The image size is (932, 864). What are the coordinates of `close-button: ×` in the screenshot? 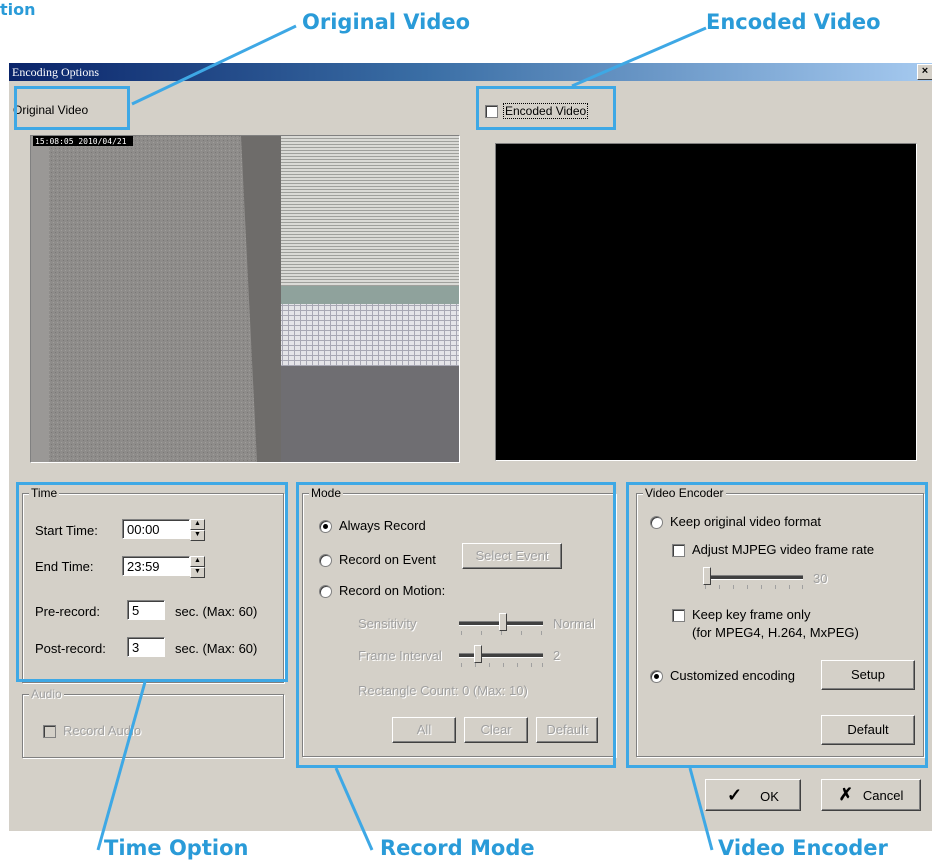 It's located at (924, 72).